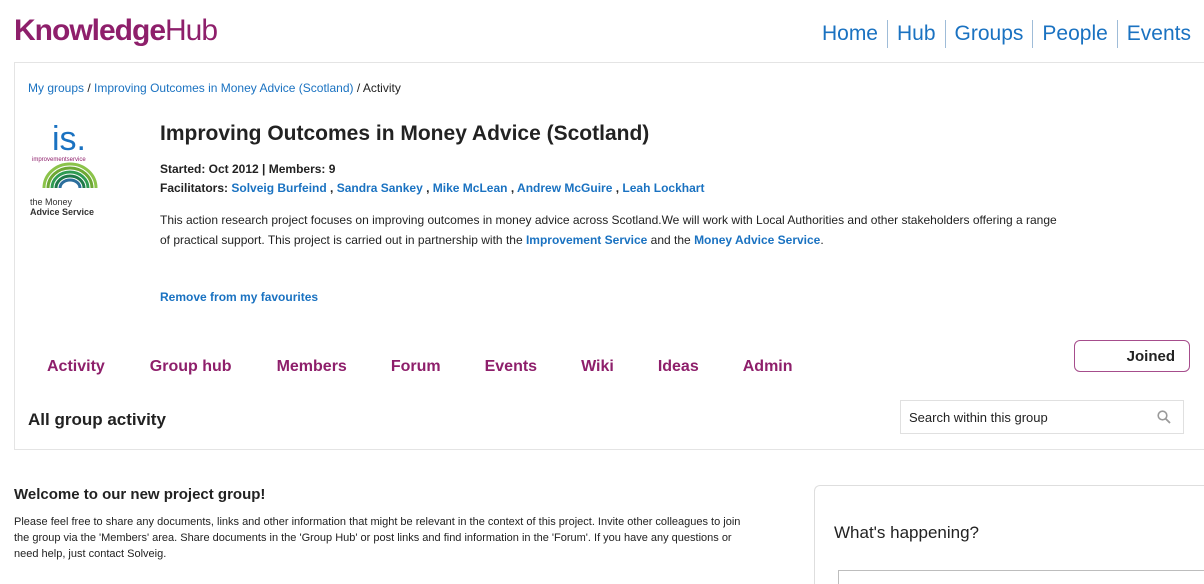 The height and width of the screenshot is (584, 1204). What do you see at coordinates (671, 240) in the screenshot?
I see `description-text: and the` at bounding box center [671, 240].